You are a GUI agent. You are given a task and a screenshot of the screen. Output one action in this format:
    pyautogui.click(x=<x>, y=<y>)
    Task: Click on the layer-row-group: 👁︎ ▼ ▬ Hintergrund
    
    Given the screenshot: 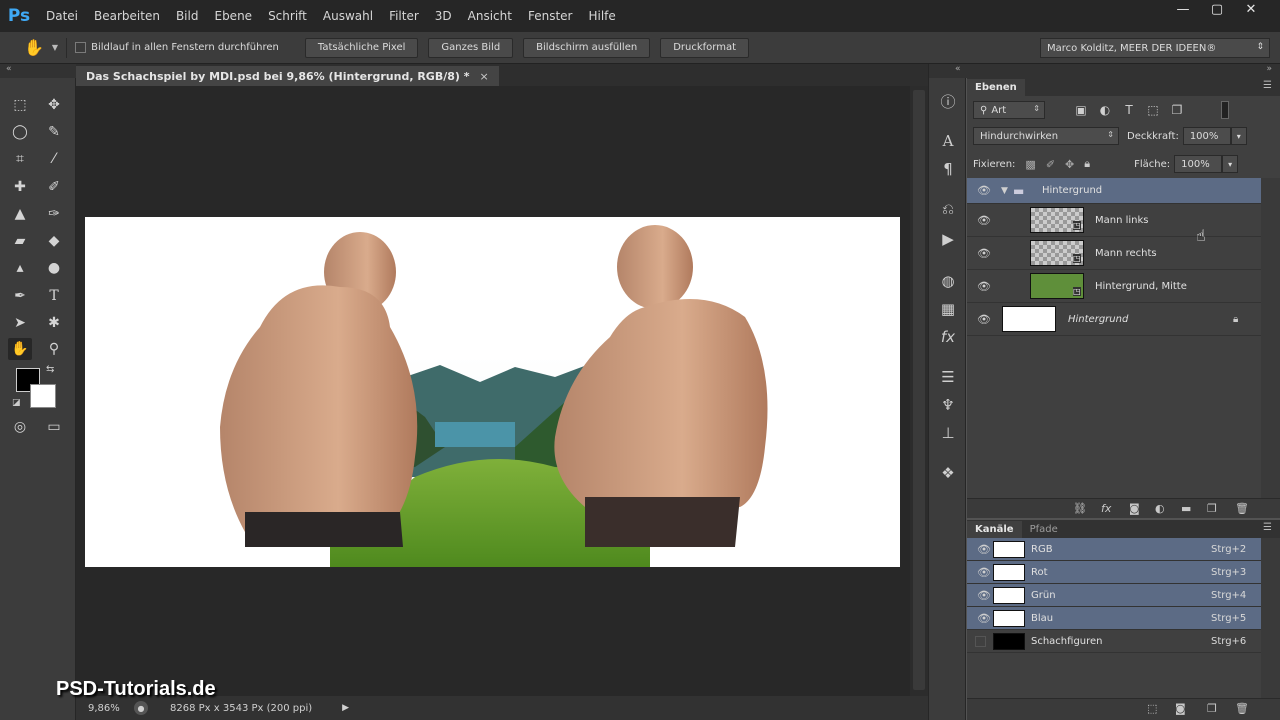 What is the action you would take?
    pyautogui.click(x=1114, y=191)
    